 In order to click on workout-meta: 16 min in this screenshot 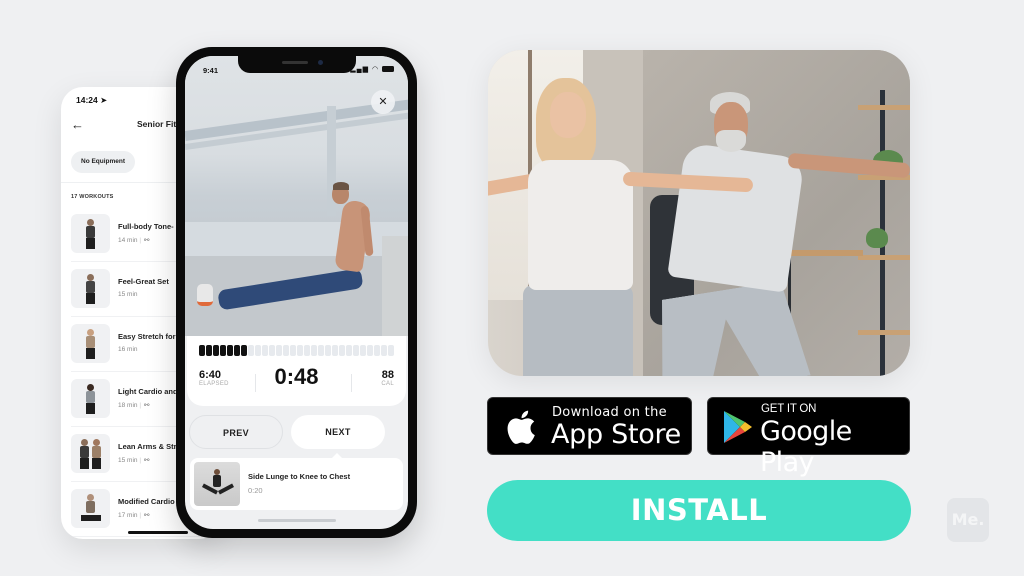, I will do `click(128, 349)`.